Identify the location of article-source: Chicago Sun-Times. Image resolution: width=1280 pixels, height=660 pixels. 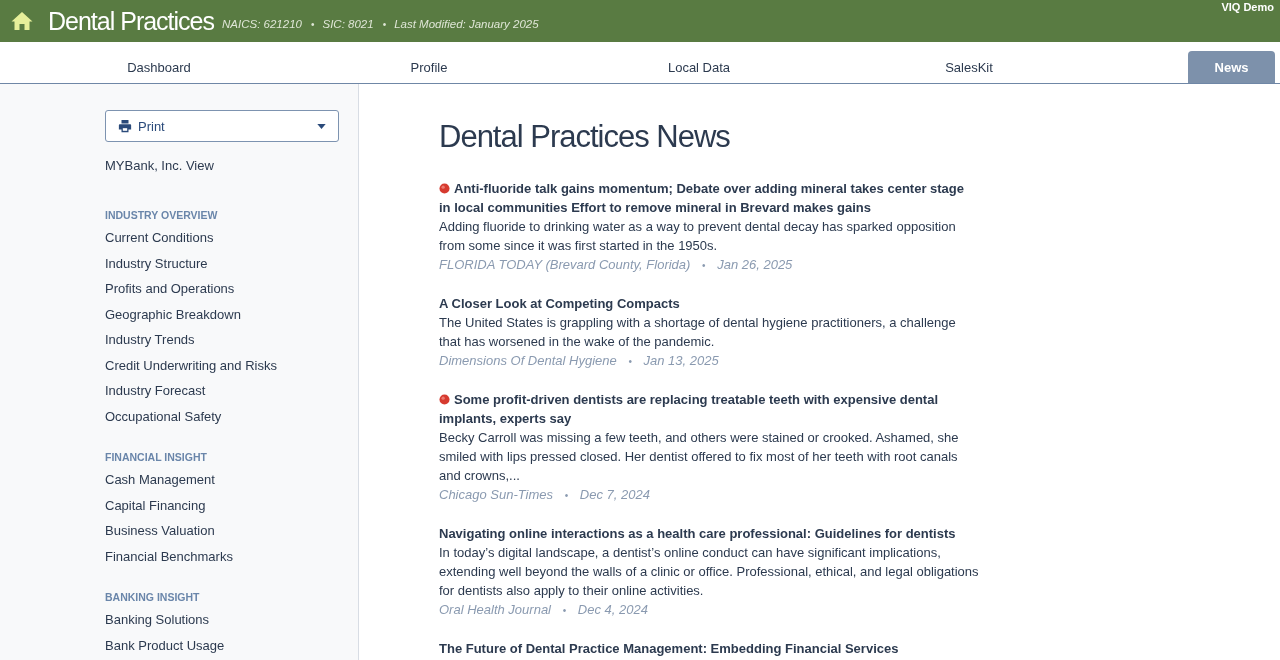
(496, 495).